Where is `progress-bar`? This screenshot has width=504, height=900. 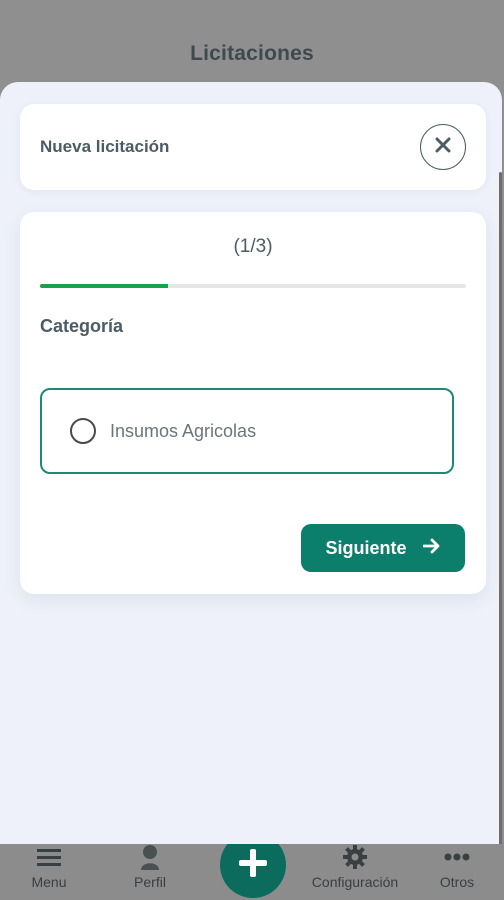
progress-bar is located at coordinates (253, 286).